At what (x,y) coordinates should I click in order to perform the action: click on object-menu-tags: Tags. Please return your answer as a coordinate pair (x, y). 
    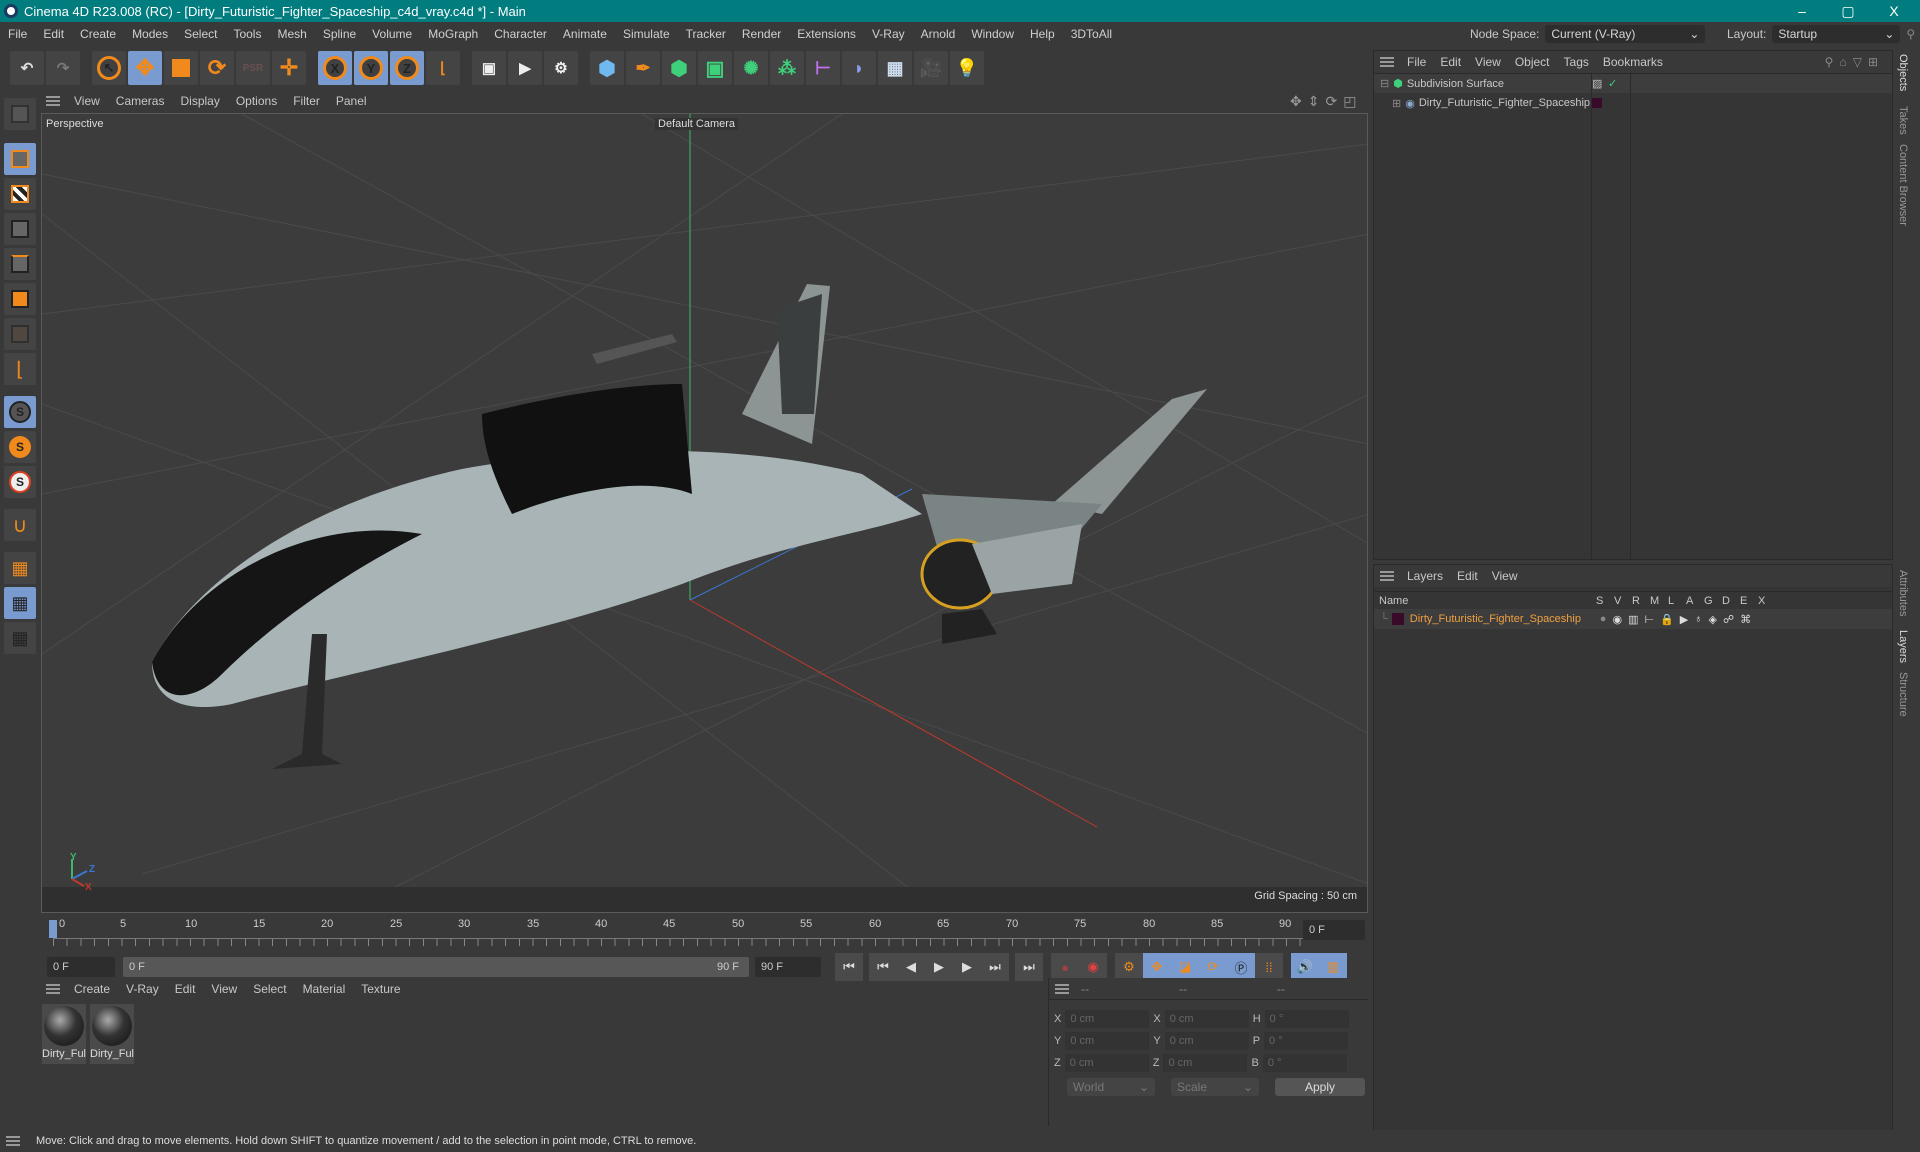
    Looking at the image, I should click on (1576, 62).